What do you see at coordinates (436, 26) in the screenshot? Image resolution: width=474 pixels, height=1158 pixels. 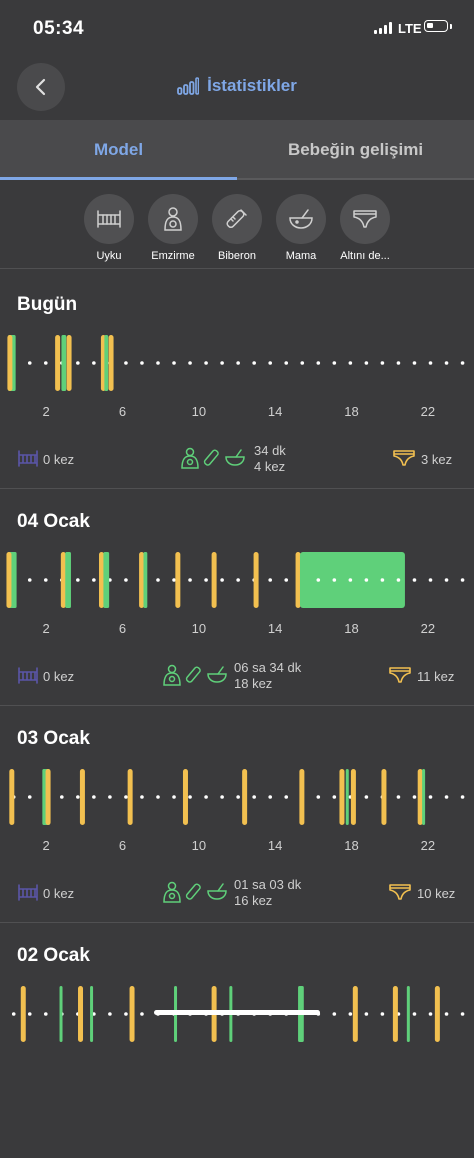 I see `battery-icon` at bounding box center [436, 26].